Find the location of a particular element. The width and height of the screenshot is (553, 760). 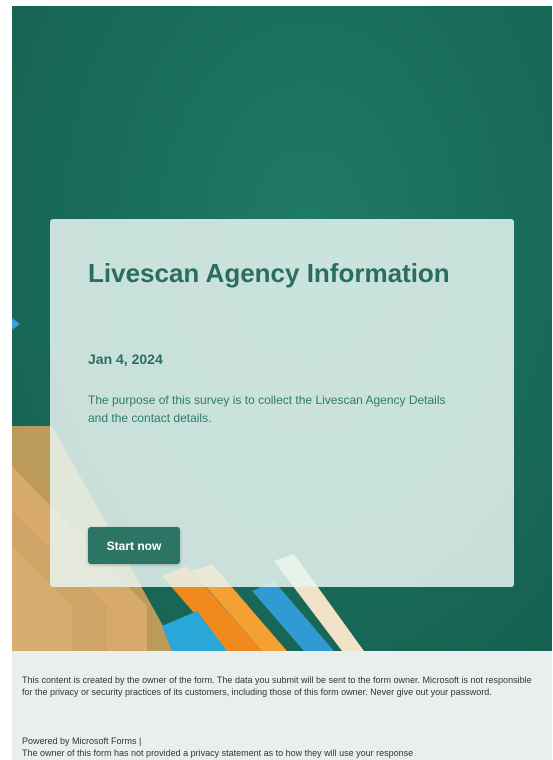

form-title: Livescan Agency Information is located at coordinates (269, 273).